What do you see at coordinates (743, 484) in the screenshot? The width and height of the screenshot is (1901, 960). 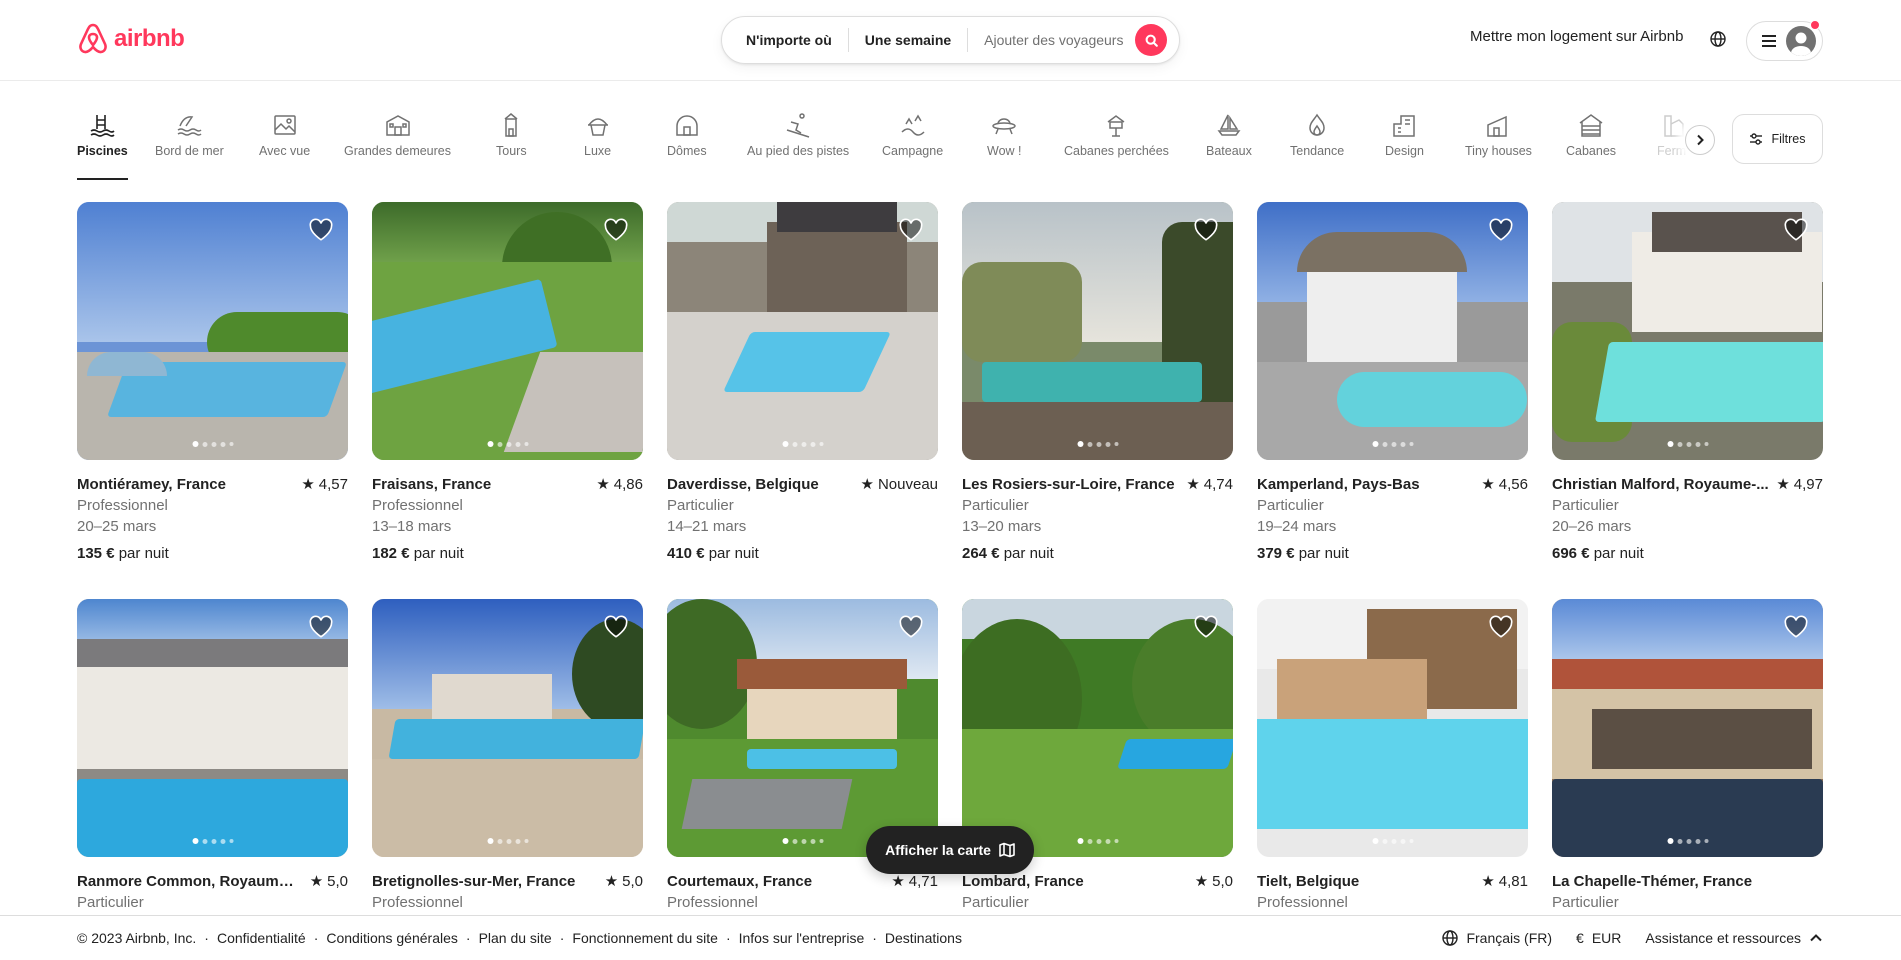 I see `listing-location: Daverdisse, Belgique` at bounding box center [743, 484].